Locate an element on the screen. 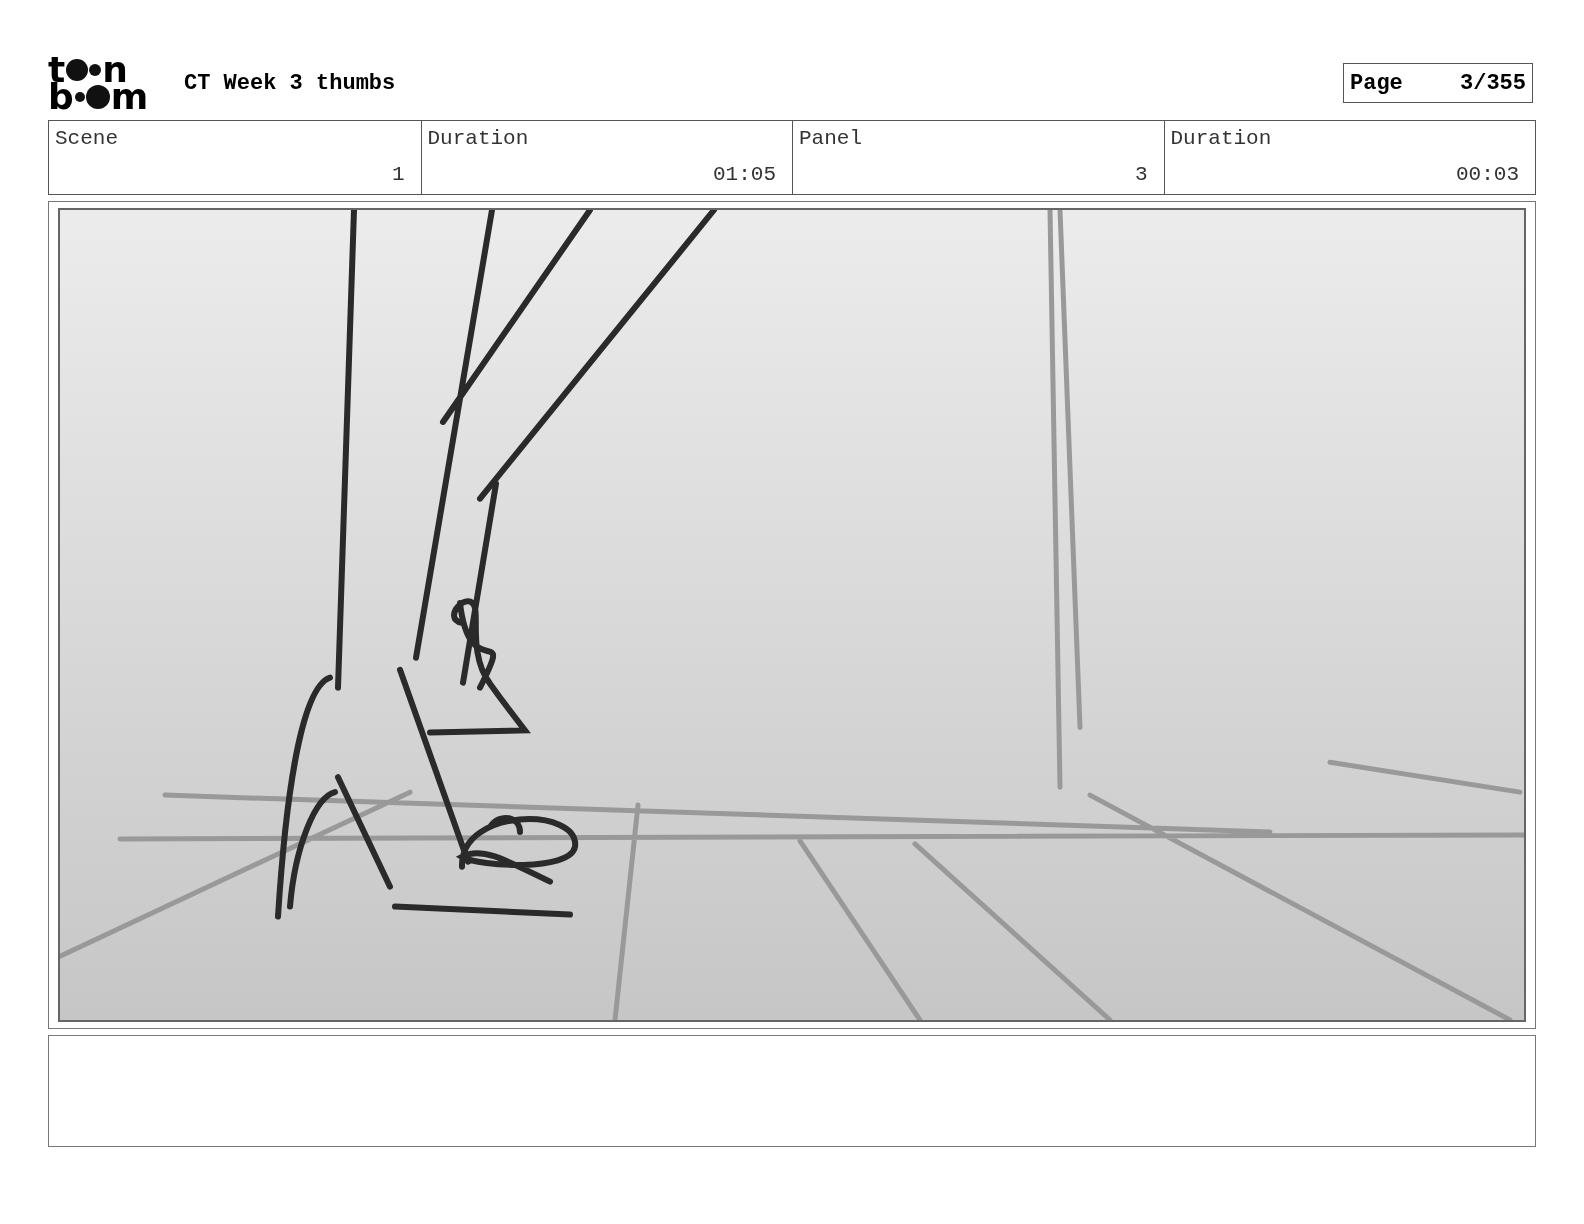 The height and width of the screenshot is (1224, 1584). page-number-box: Page 3/355 is located at coordinates (1438, 83).